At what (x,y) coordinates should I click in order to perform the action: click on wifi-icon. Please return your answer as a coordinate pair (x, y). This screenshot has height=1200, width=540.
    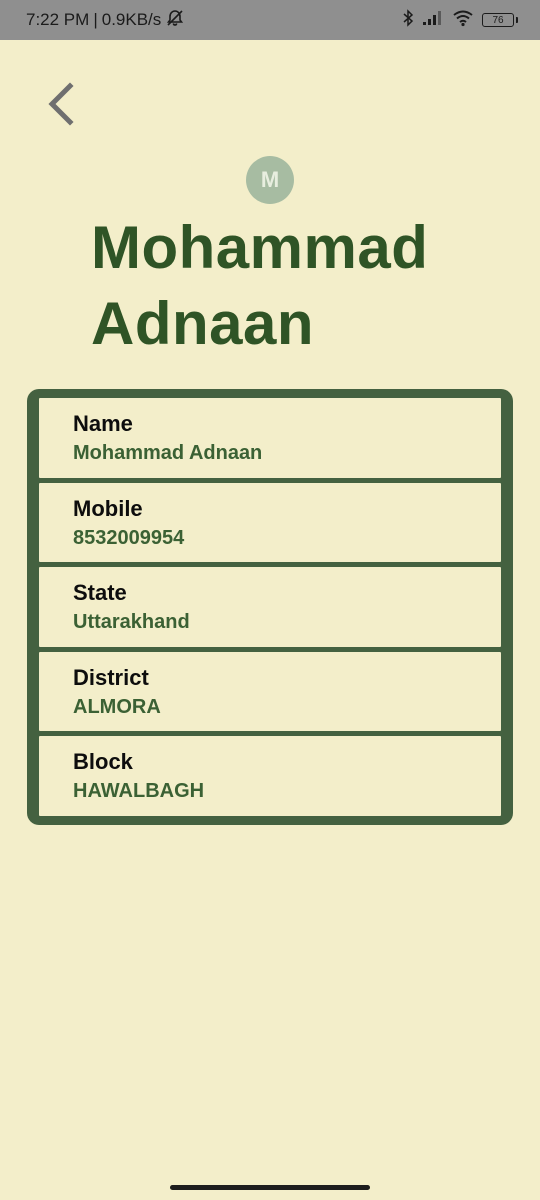
    Looking at the image, I should click on (463, 20).